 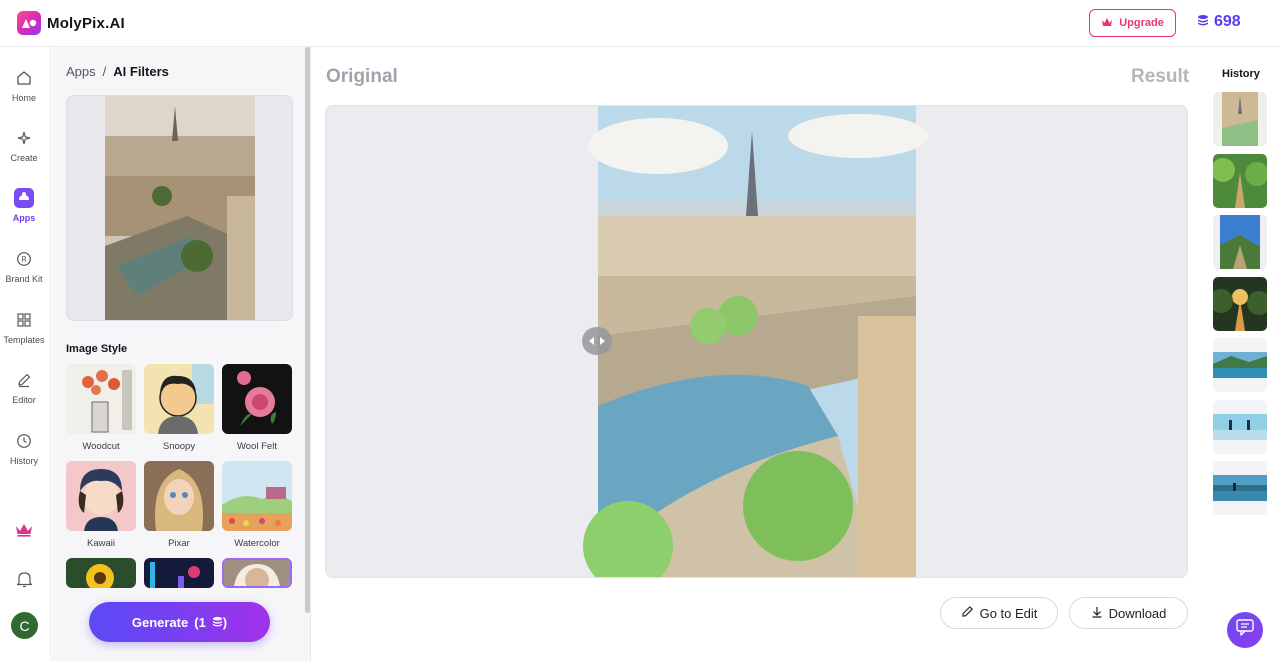 What do you see at coordinates (81, 71) in the screenshot?
I see `breadcrumb-apps: Apps` at bounding box center [81, 71].